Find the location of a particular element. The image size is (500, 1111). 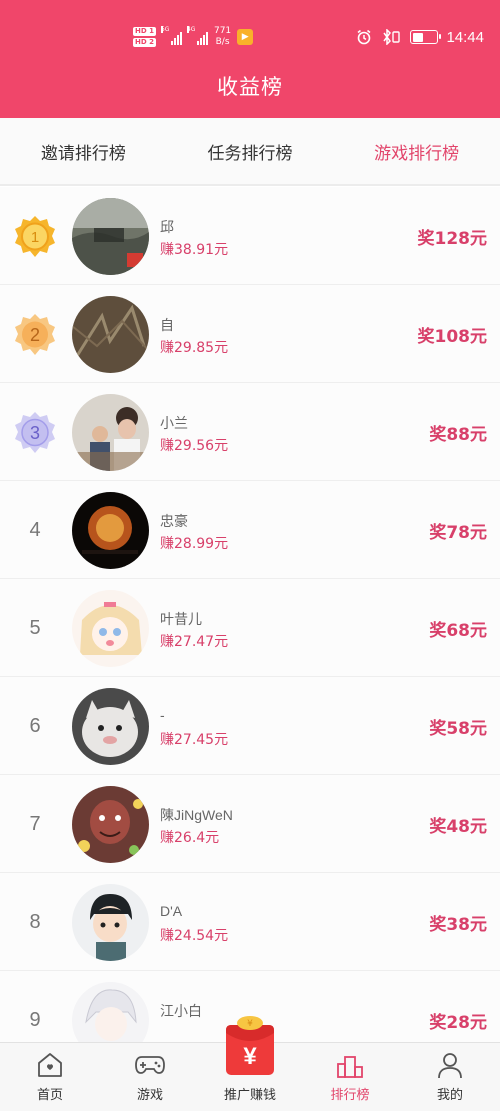

signal-5g-icon: 5G is located at coordinates (171, 35).